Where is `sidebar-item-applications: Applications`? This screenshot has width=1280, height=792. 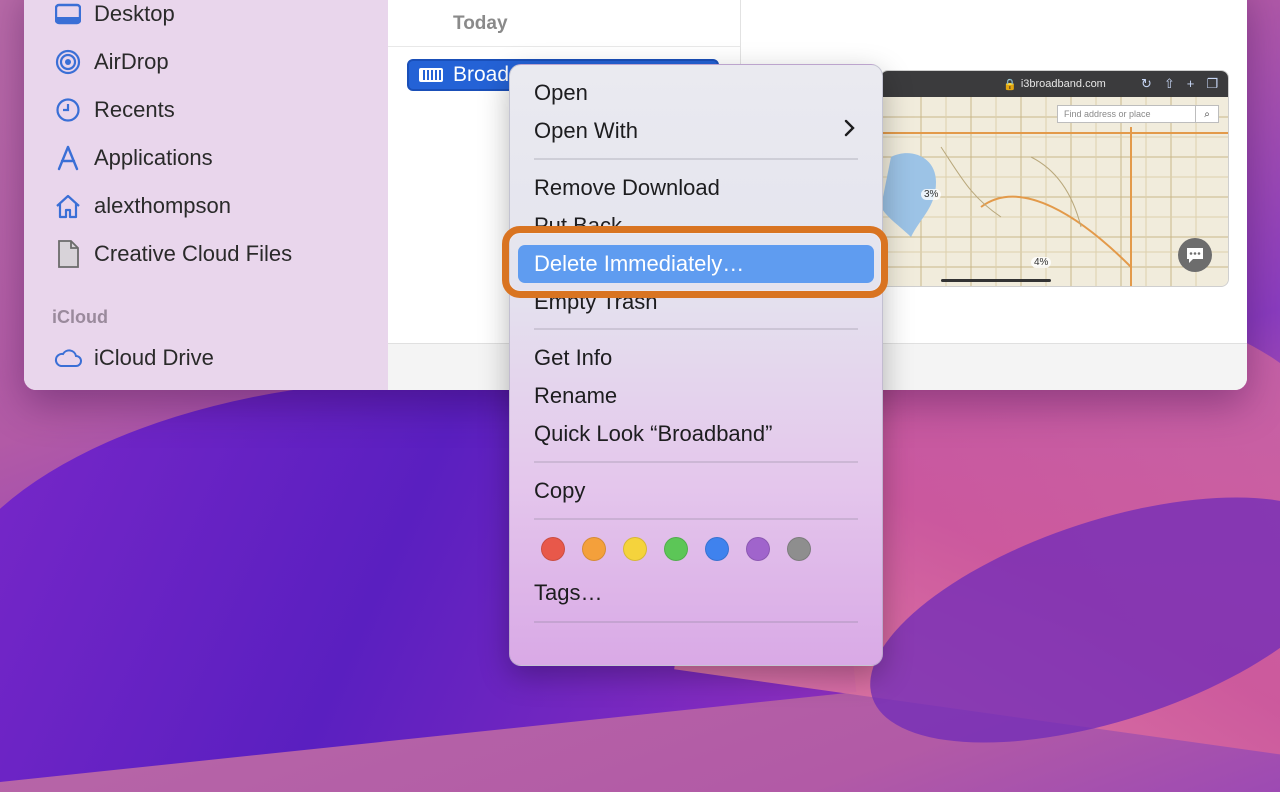
sidebar-item-applications: Applications is located at coordinates (133, 158).